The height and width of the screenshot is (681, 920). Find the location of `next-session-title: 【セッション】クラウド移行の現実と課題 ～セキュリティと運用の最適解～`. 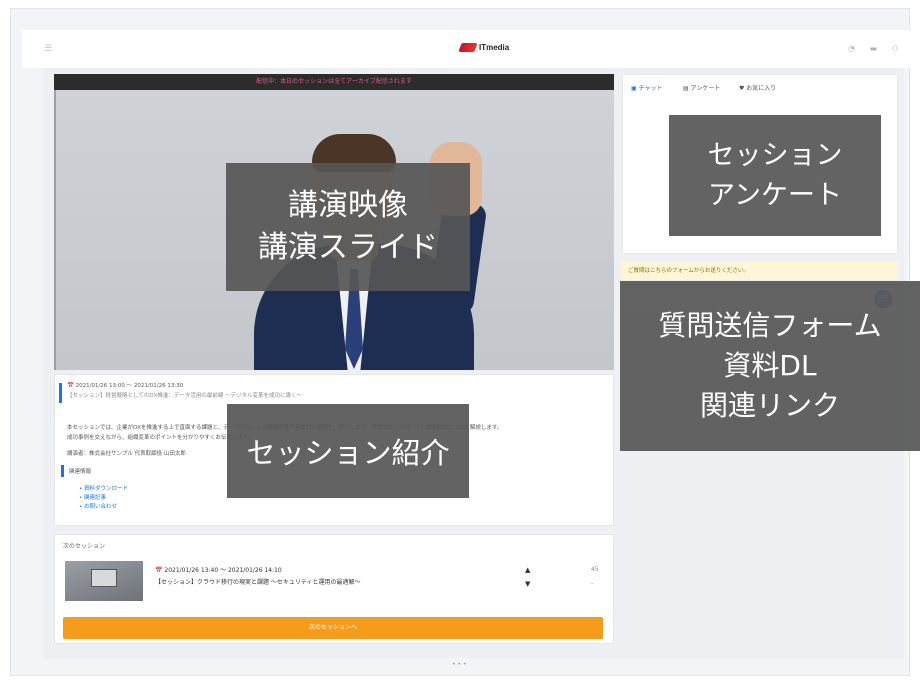

next-session-title: 【セッション】クラウド移行の現実と課題 ～セキュリティと運用の最適解～ is located at coordinates (258, 581).